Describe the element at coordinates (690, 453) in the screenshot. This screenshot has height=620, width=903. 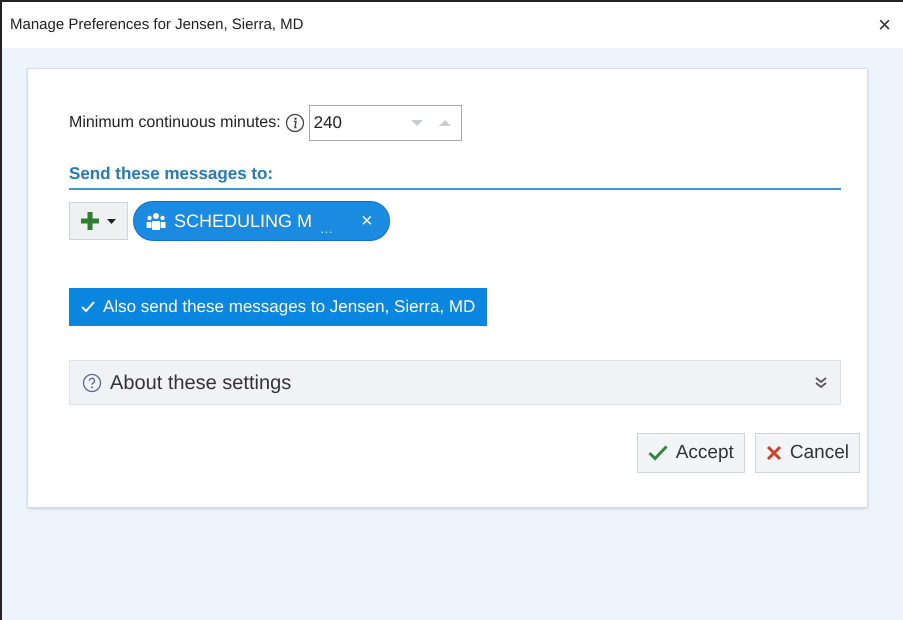
I see `accept-button: Accept` at that location.